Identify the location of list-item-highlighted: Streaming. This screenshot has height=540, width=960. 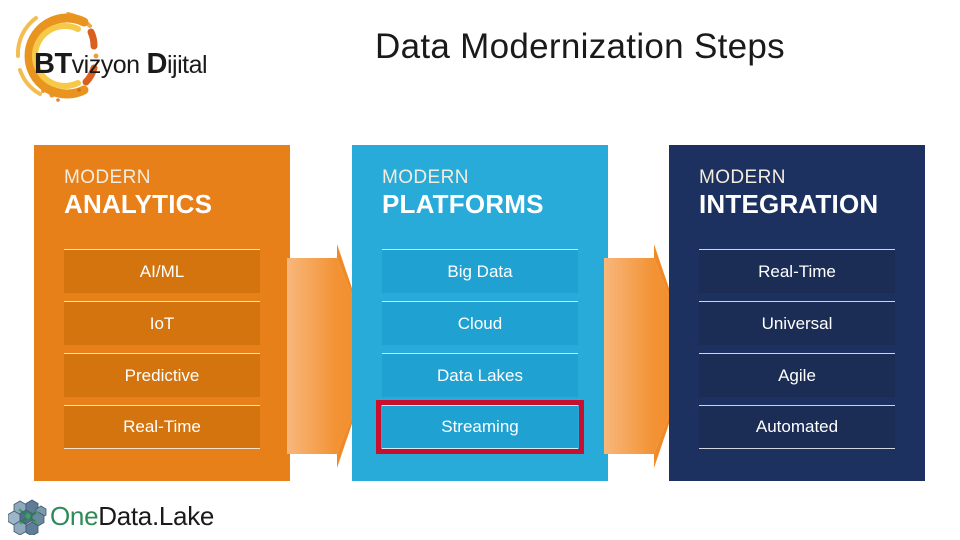
(480, 427).